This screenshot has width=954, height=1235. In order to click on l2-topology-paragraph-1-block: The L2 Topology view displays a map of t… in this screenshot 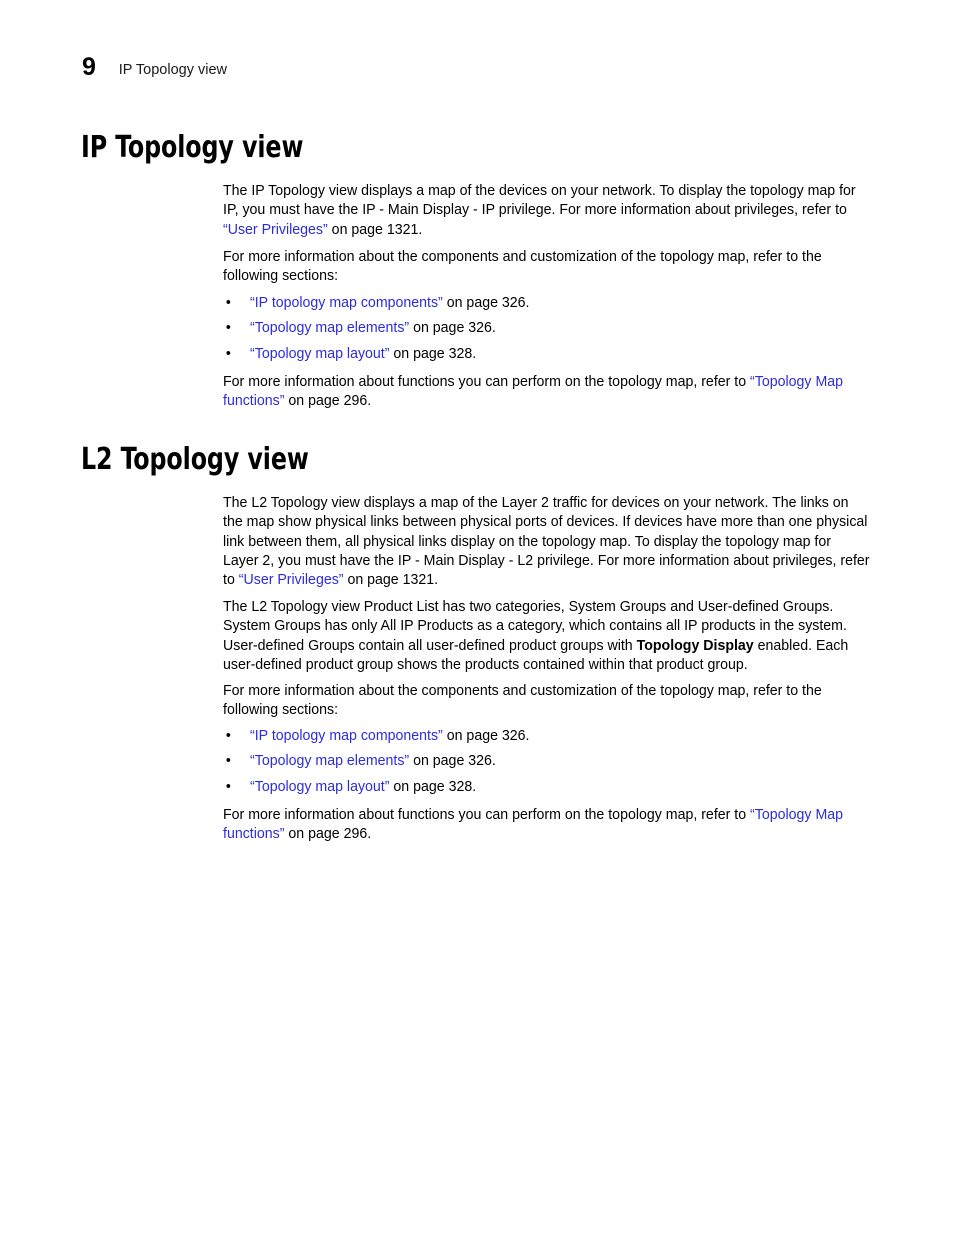, I will do `click(546, 542)`.